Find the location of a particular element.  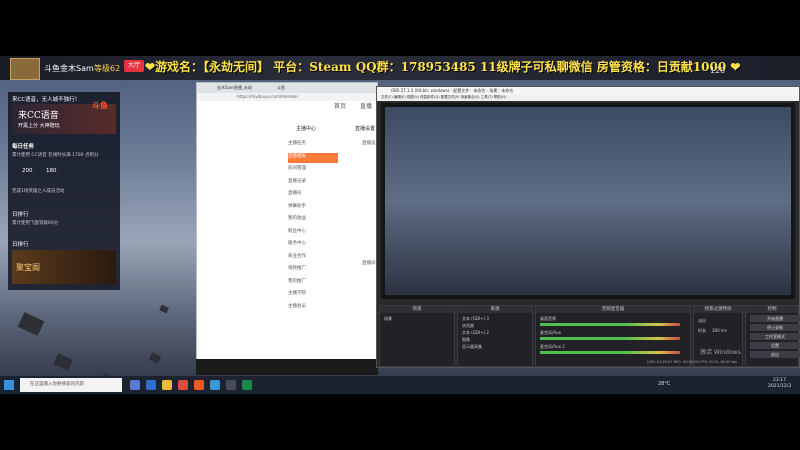

mixer-label: 桌面音频 is located at coordinates (548, 318).